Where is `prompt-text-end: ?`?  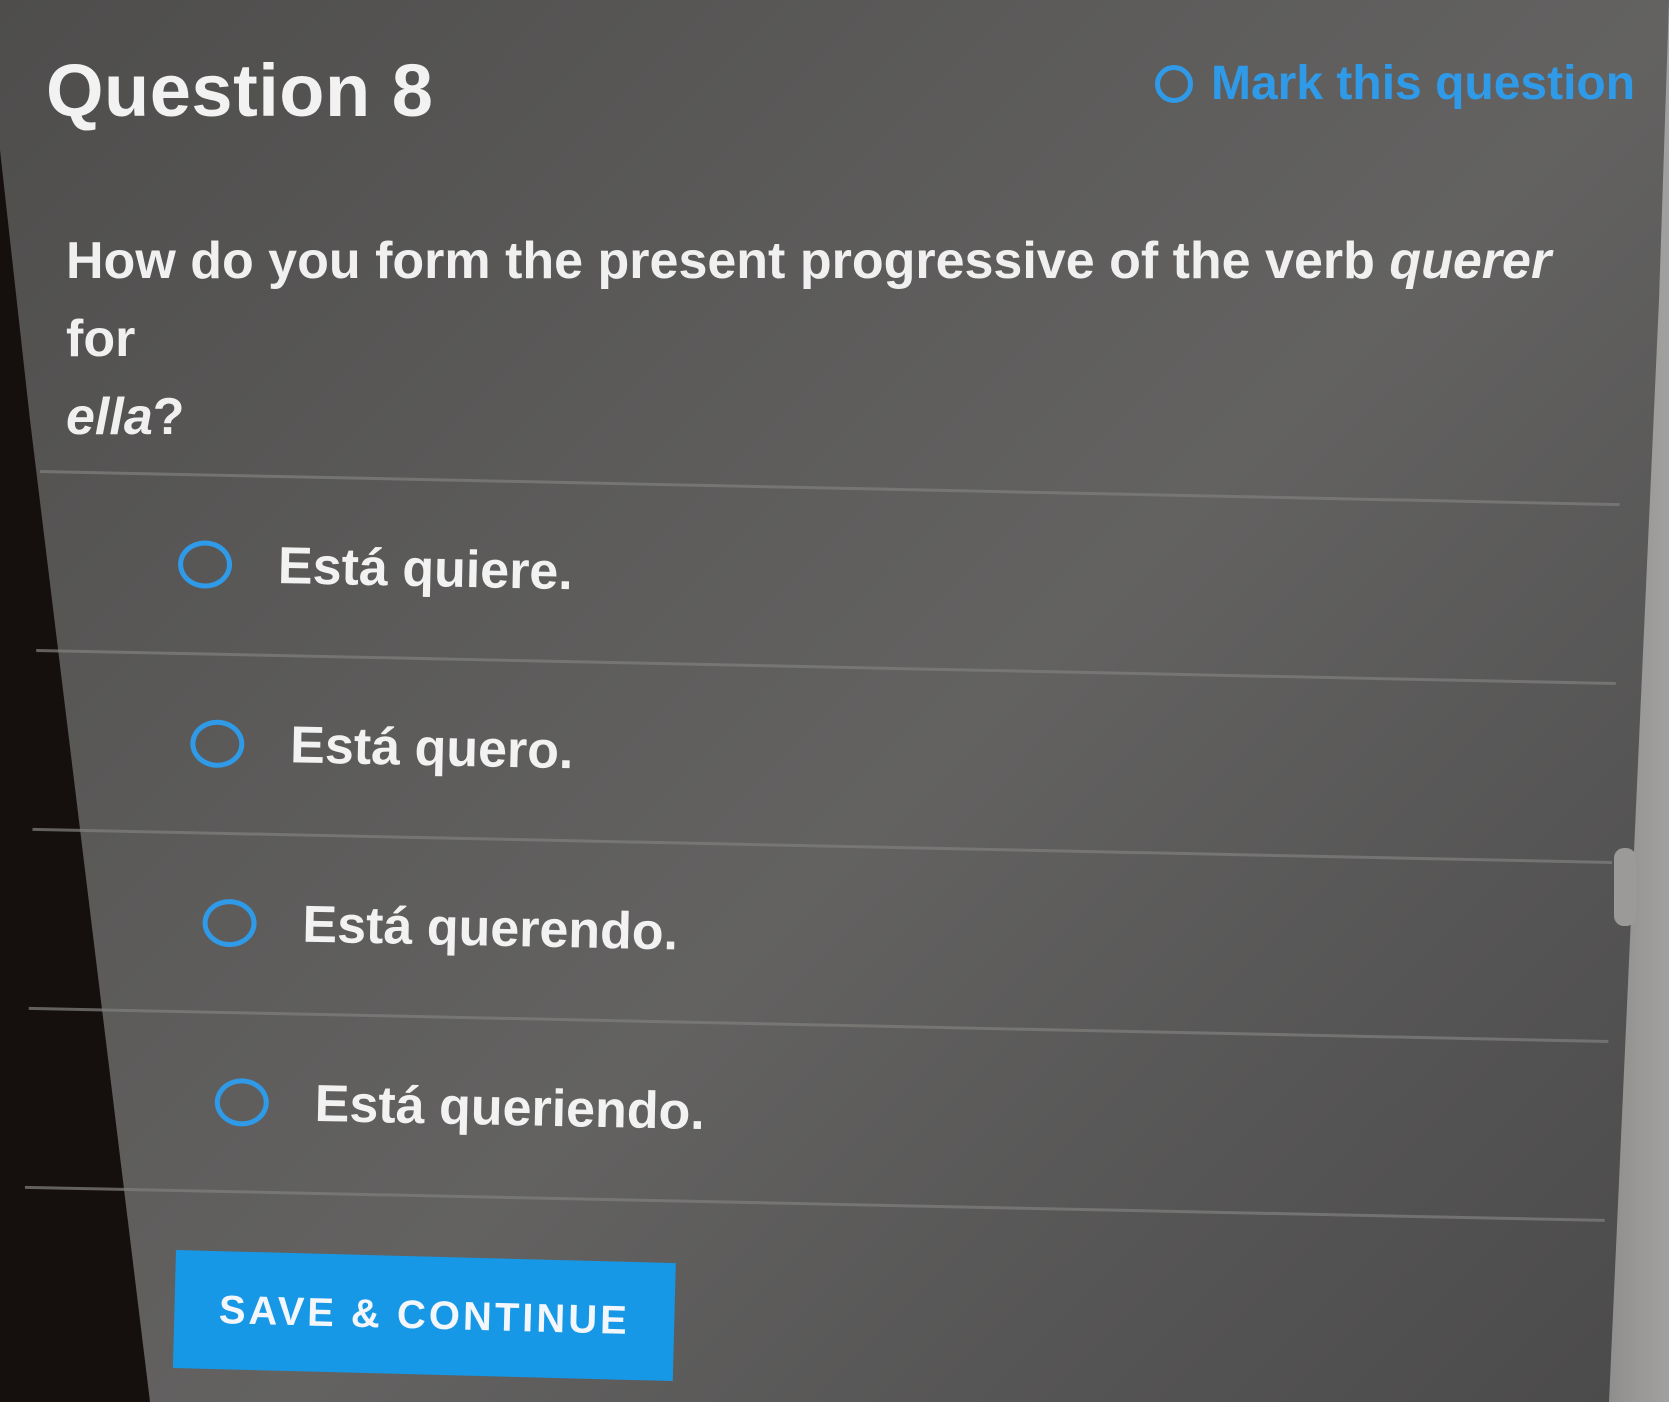
prompt-text-end: ? is located at coordinates (168, 417).